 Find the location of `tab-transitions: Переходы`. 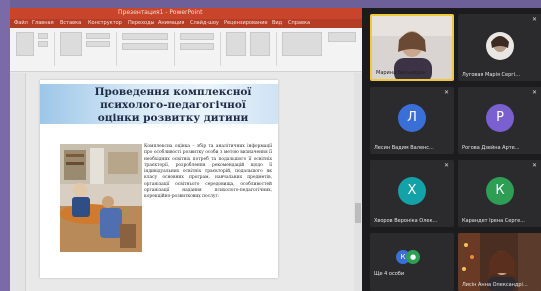

tab-transitions: Переходы is located at coordinates (141, 23).